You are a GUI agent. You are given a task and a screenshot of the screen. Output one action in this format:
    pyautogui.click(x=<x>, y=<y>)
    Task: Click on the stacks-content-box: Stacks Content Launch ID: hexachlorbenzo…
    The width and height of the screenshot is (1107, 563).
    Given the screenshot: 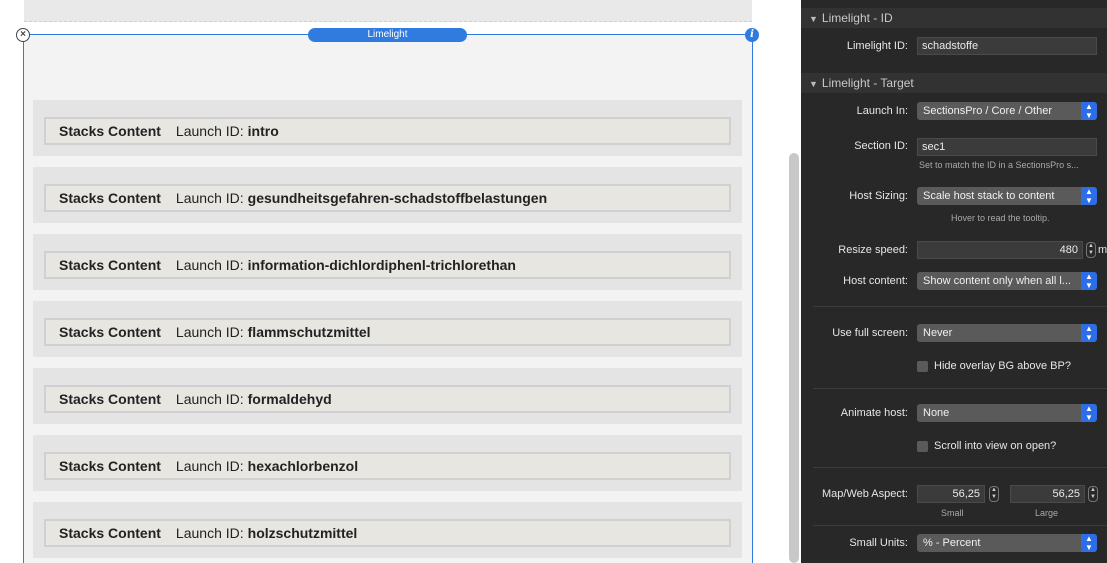 What is the action you would take?
    pyautogui.click(x=387, y=466)
    